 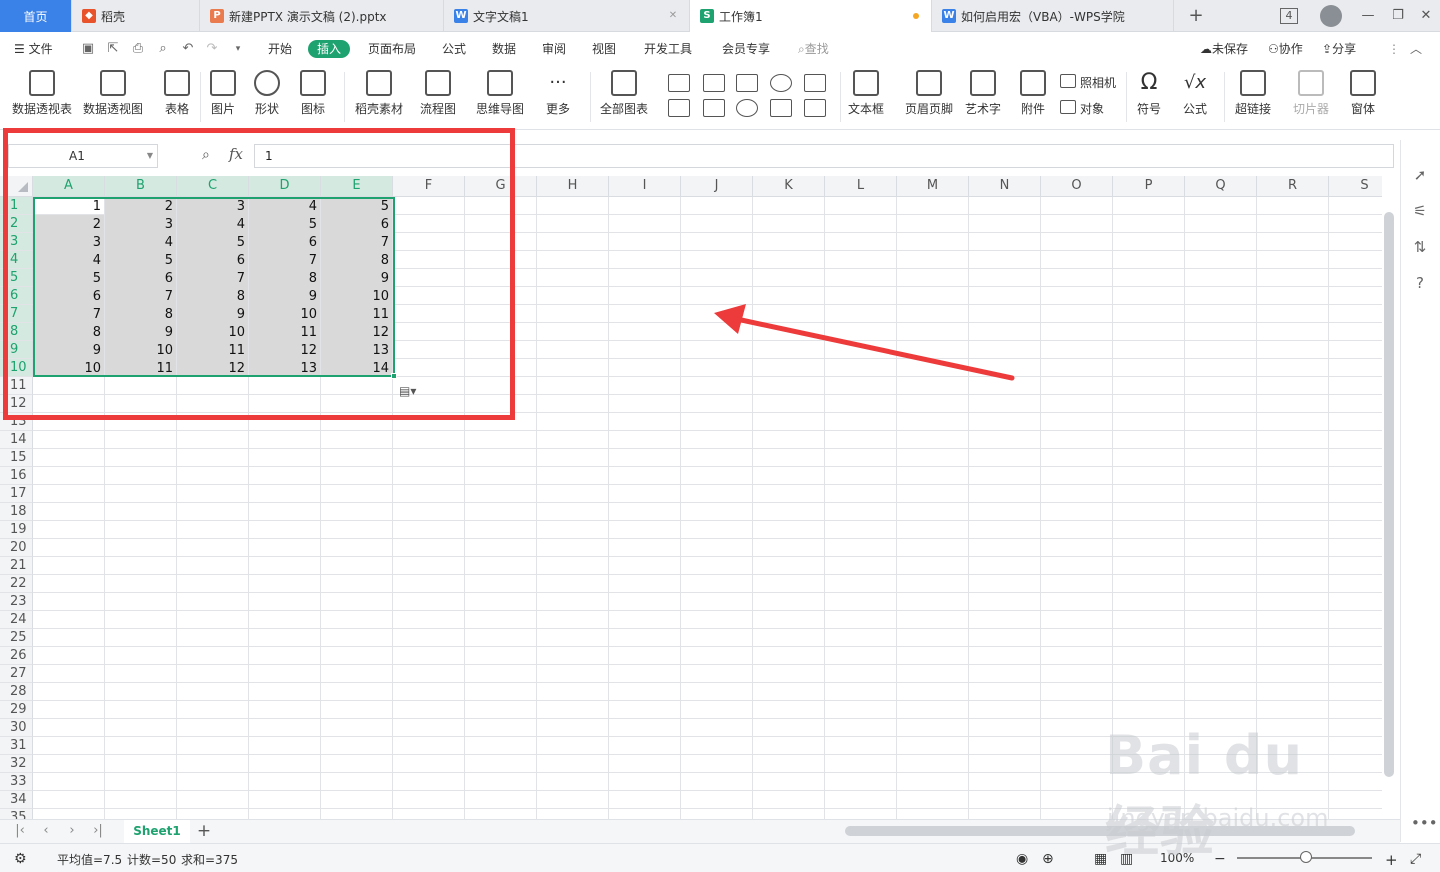 I want to click on row-header: 32, so click(x=16, y=764).